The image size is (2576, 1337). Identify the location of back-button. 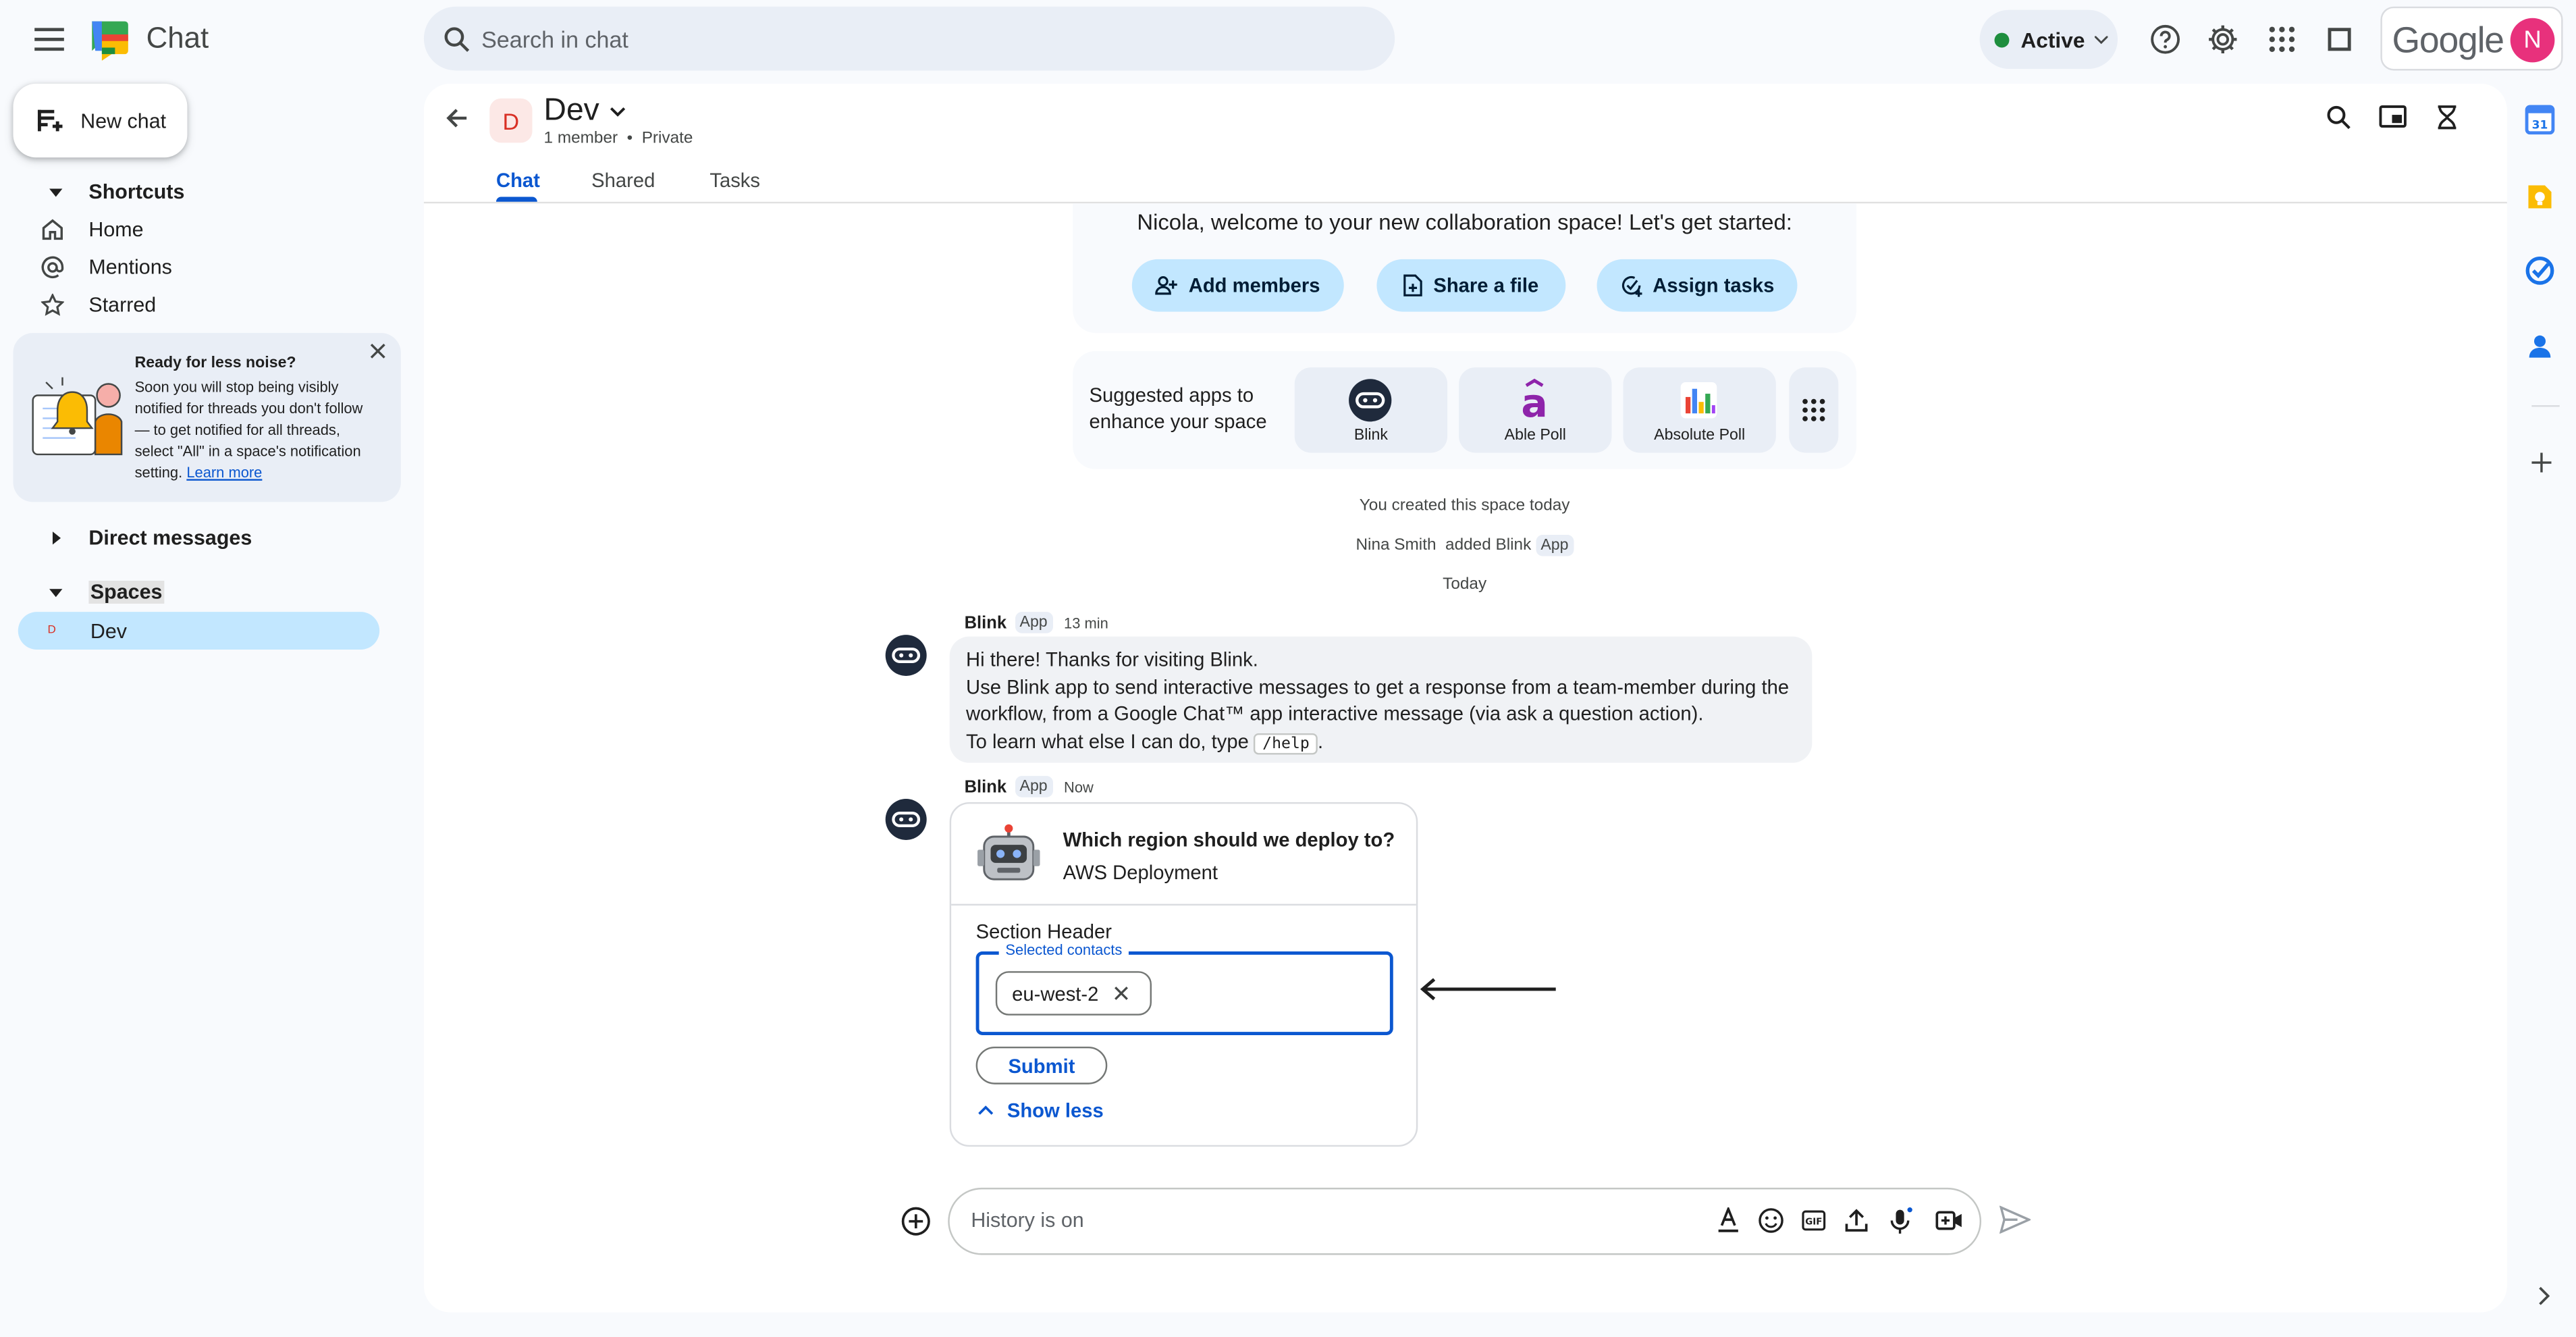
(456, 118).